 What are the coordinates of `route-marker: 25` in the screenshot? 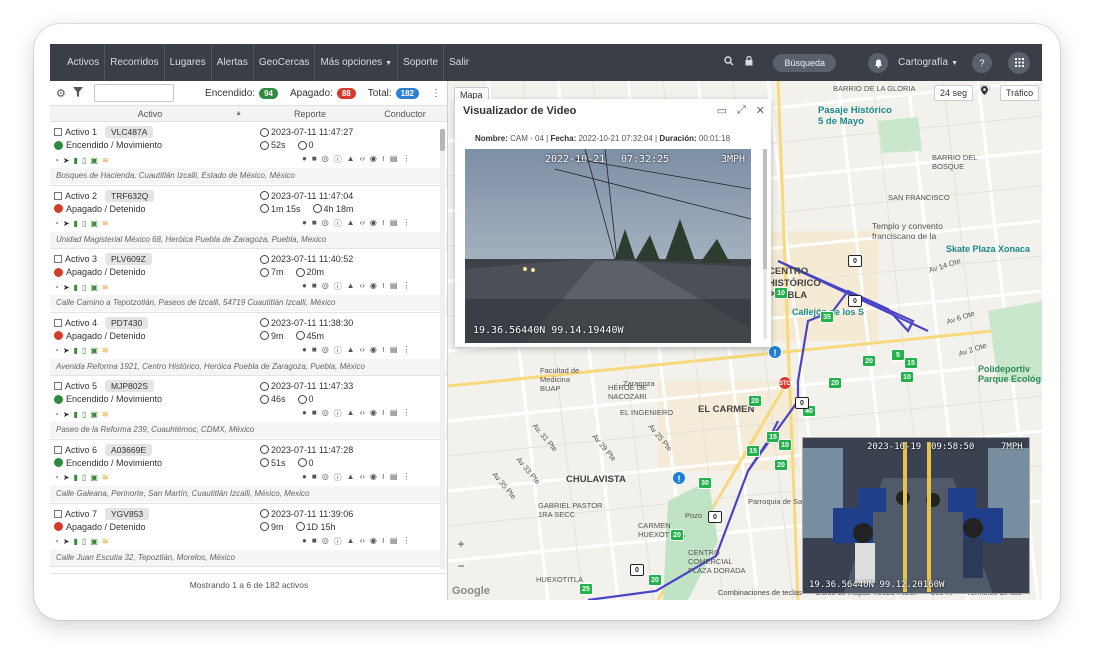 It's located at (586, 589).